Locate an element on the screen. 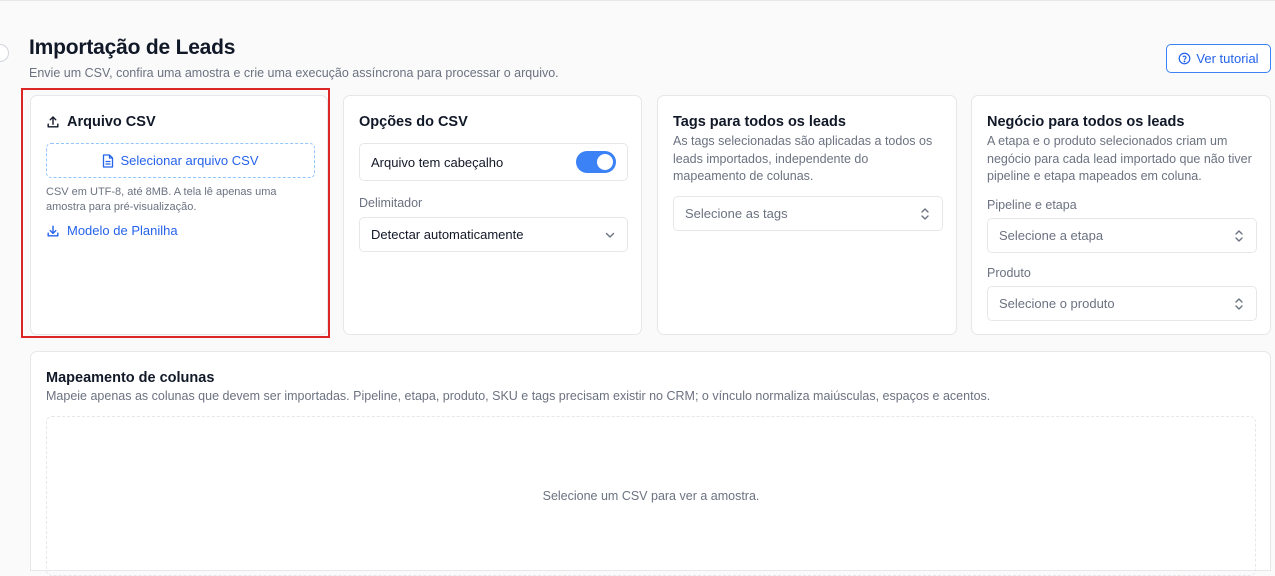 This screenshot has width=1275, height=576. header-toggle-row: Arquivo tem cabeçalho is located at coordinates (493, 162).